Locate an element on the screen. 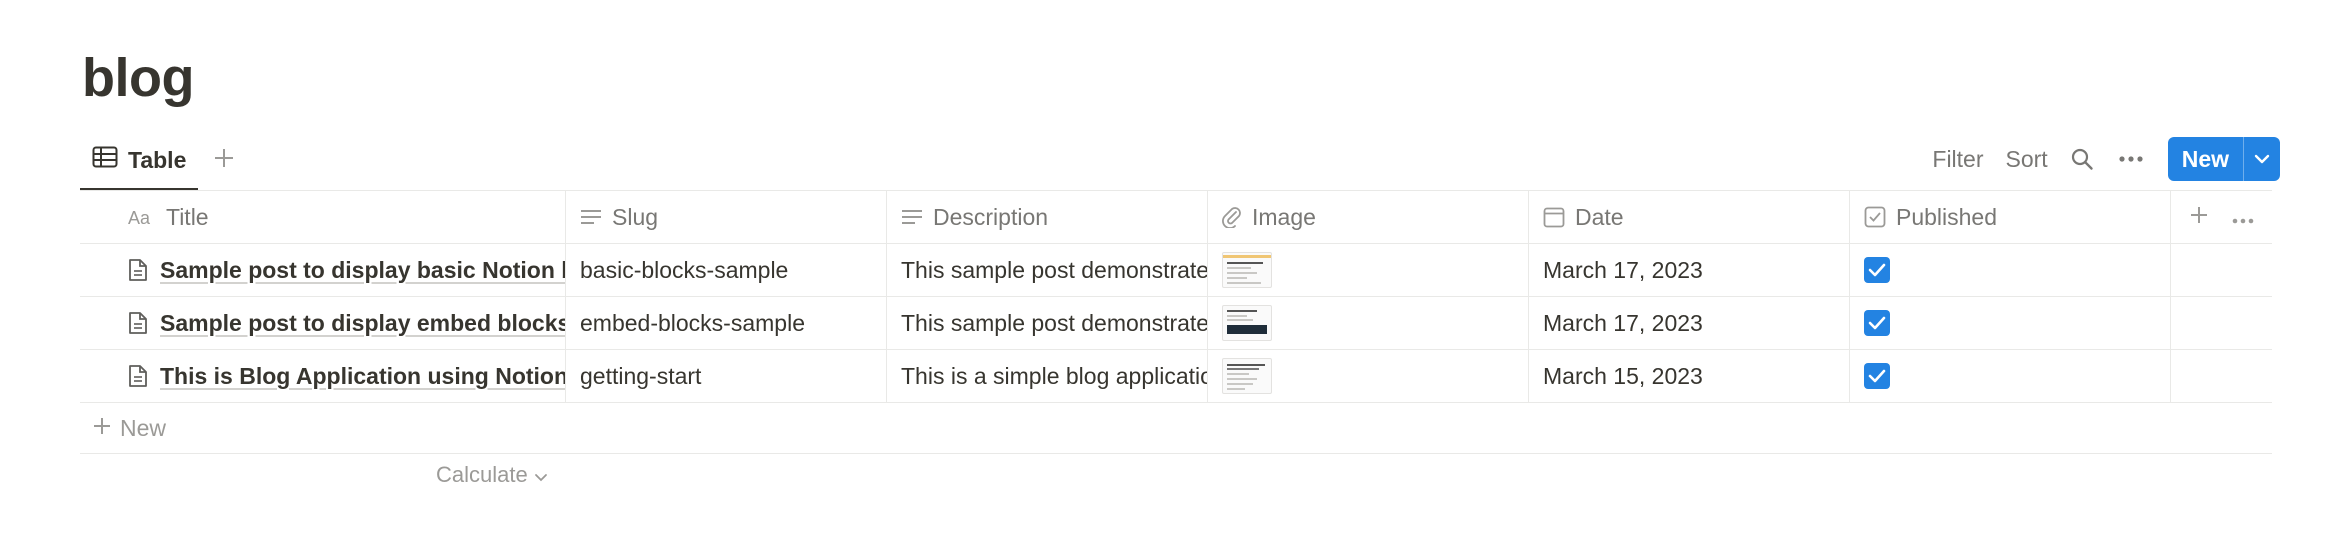  column-header-date: Date is located at coordinates (1689, 217).